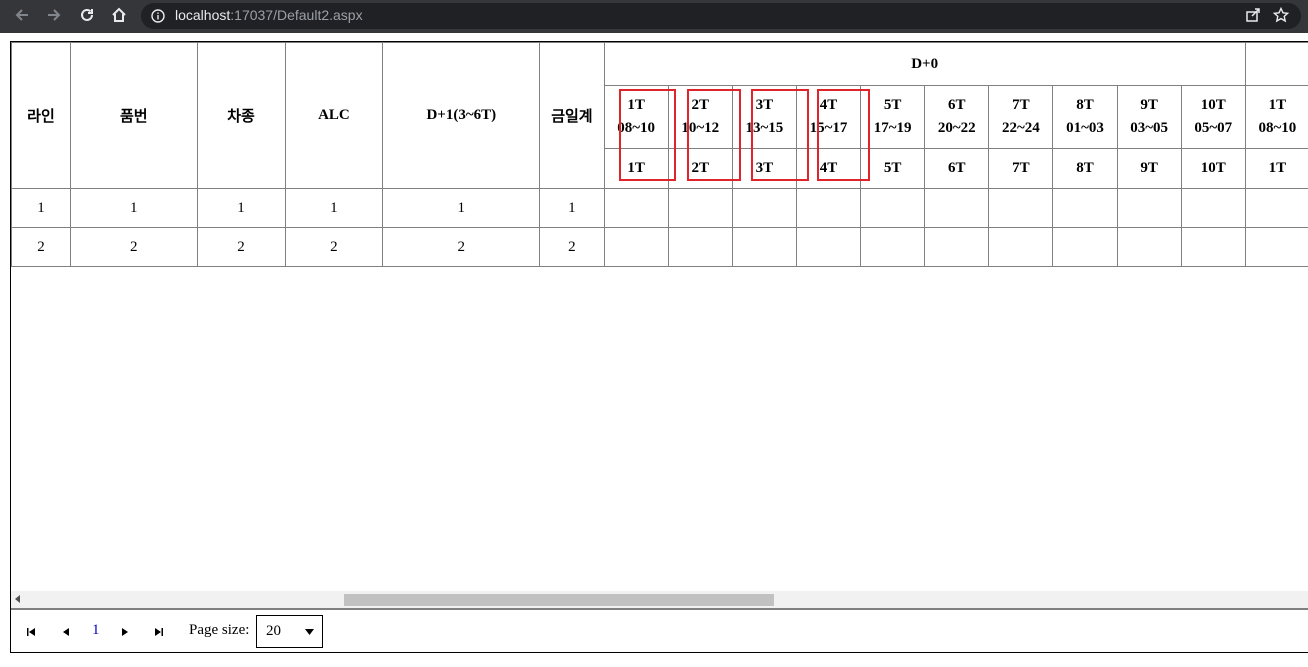  I want to click on share-icon, so click(1253, 15).